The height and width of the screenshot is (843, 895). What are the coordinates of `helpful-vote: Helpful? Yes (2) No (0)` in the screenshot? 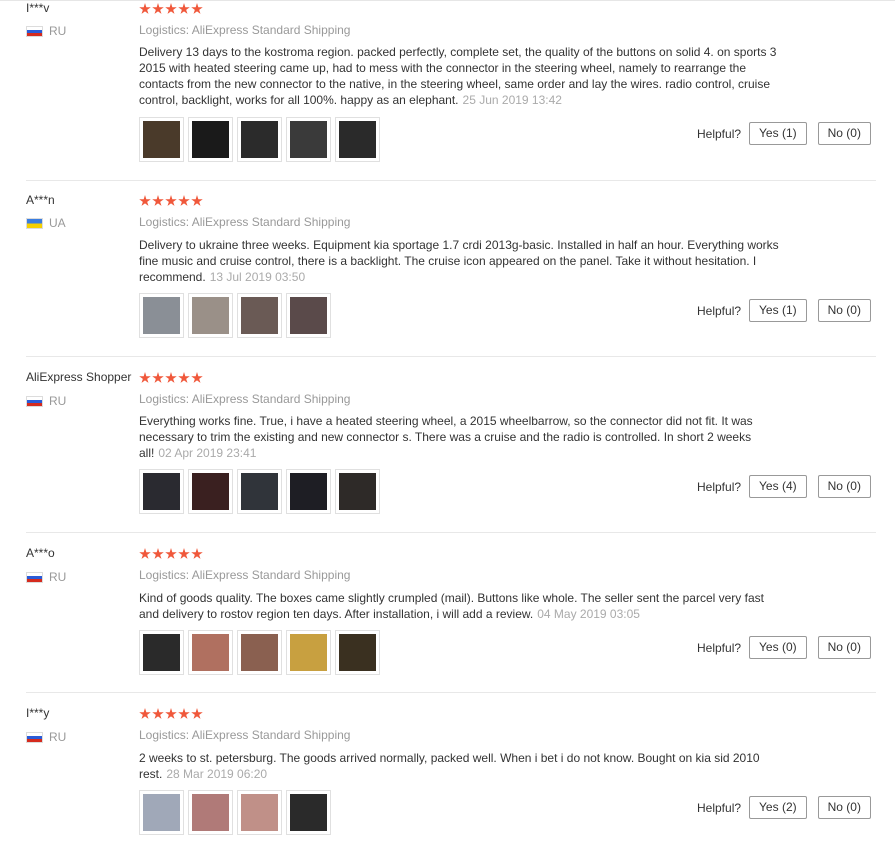 It's located at (784, 807).